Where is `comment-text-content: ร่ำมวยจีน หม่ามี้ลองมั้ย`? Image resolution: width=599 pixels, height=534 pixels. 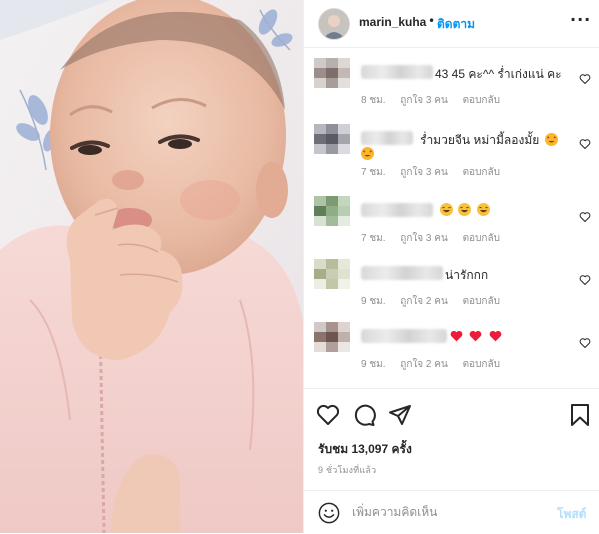 comment-text-content: ร่ำมวยจีน หม่ามี้ลองมั้ย is located at coordinates (480, 140).